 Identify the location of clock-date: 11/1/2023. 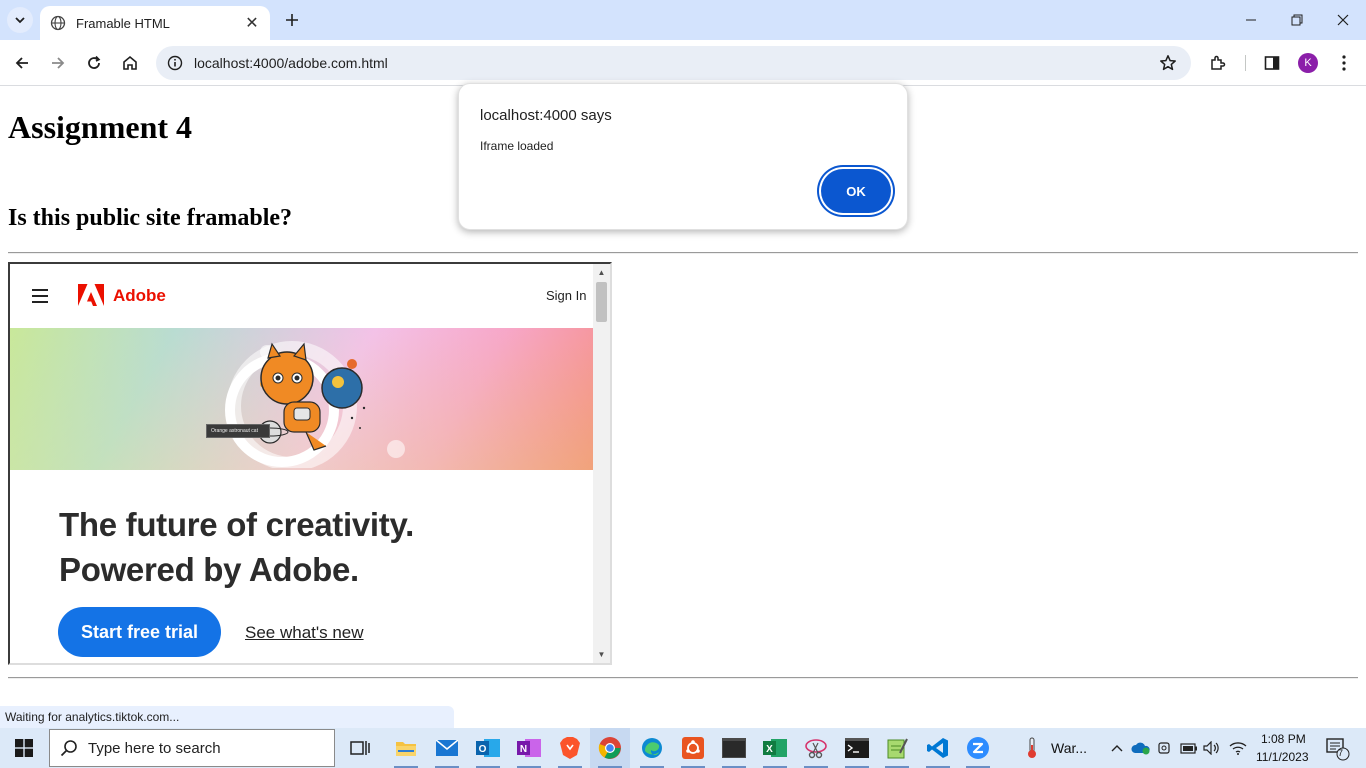
(1282, 757).